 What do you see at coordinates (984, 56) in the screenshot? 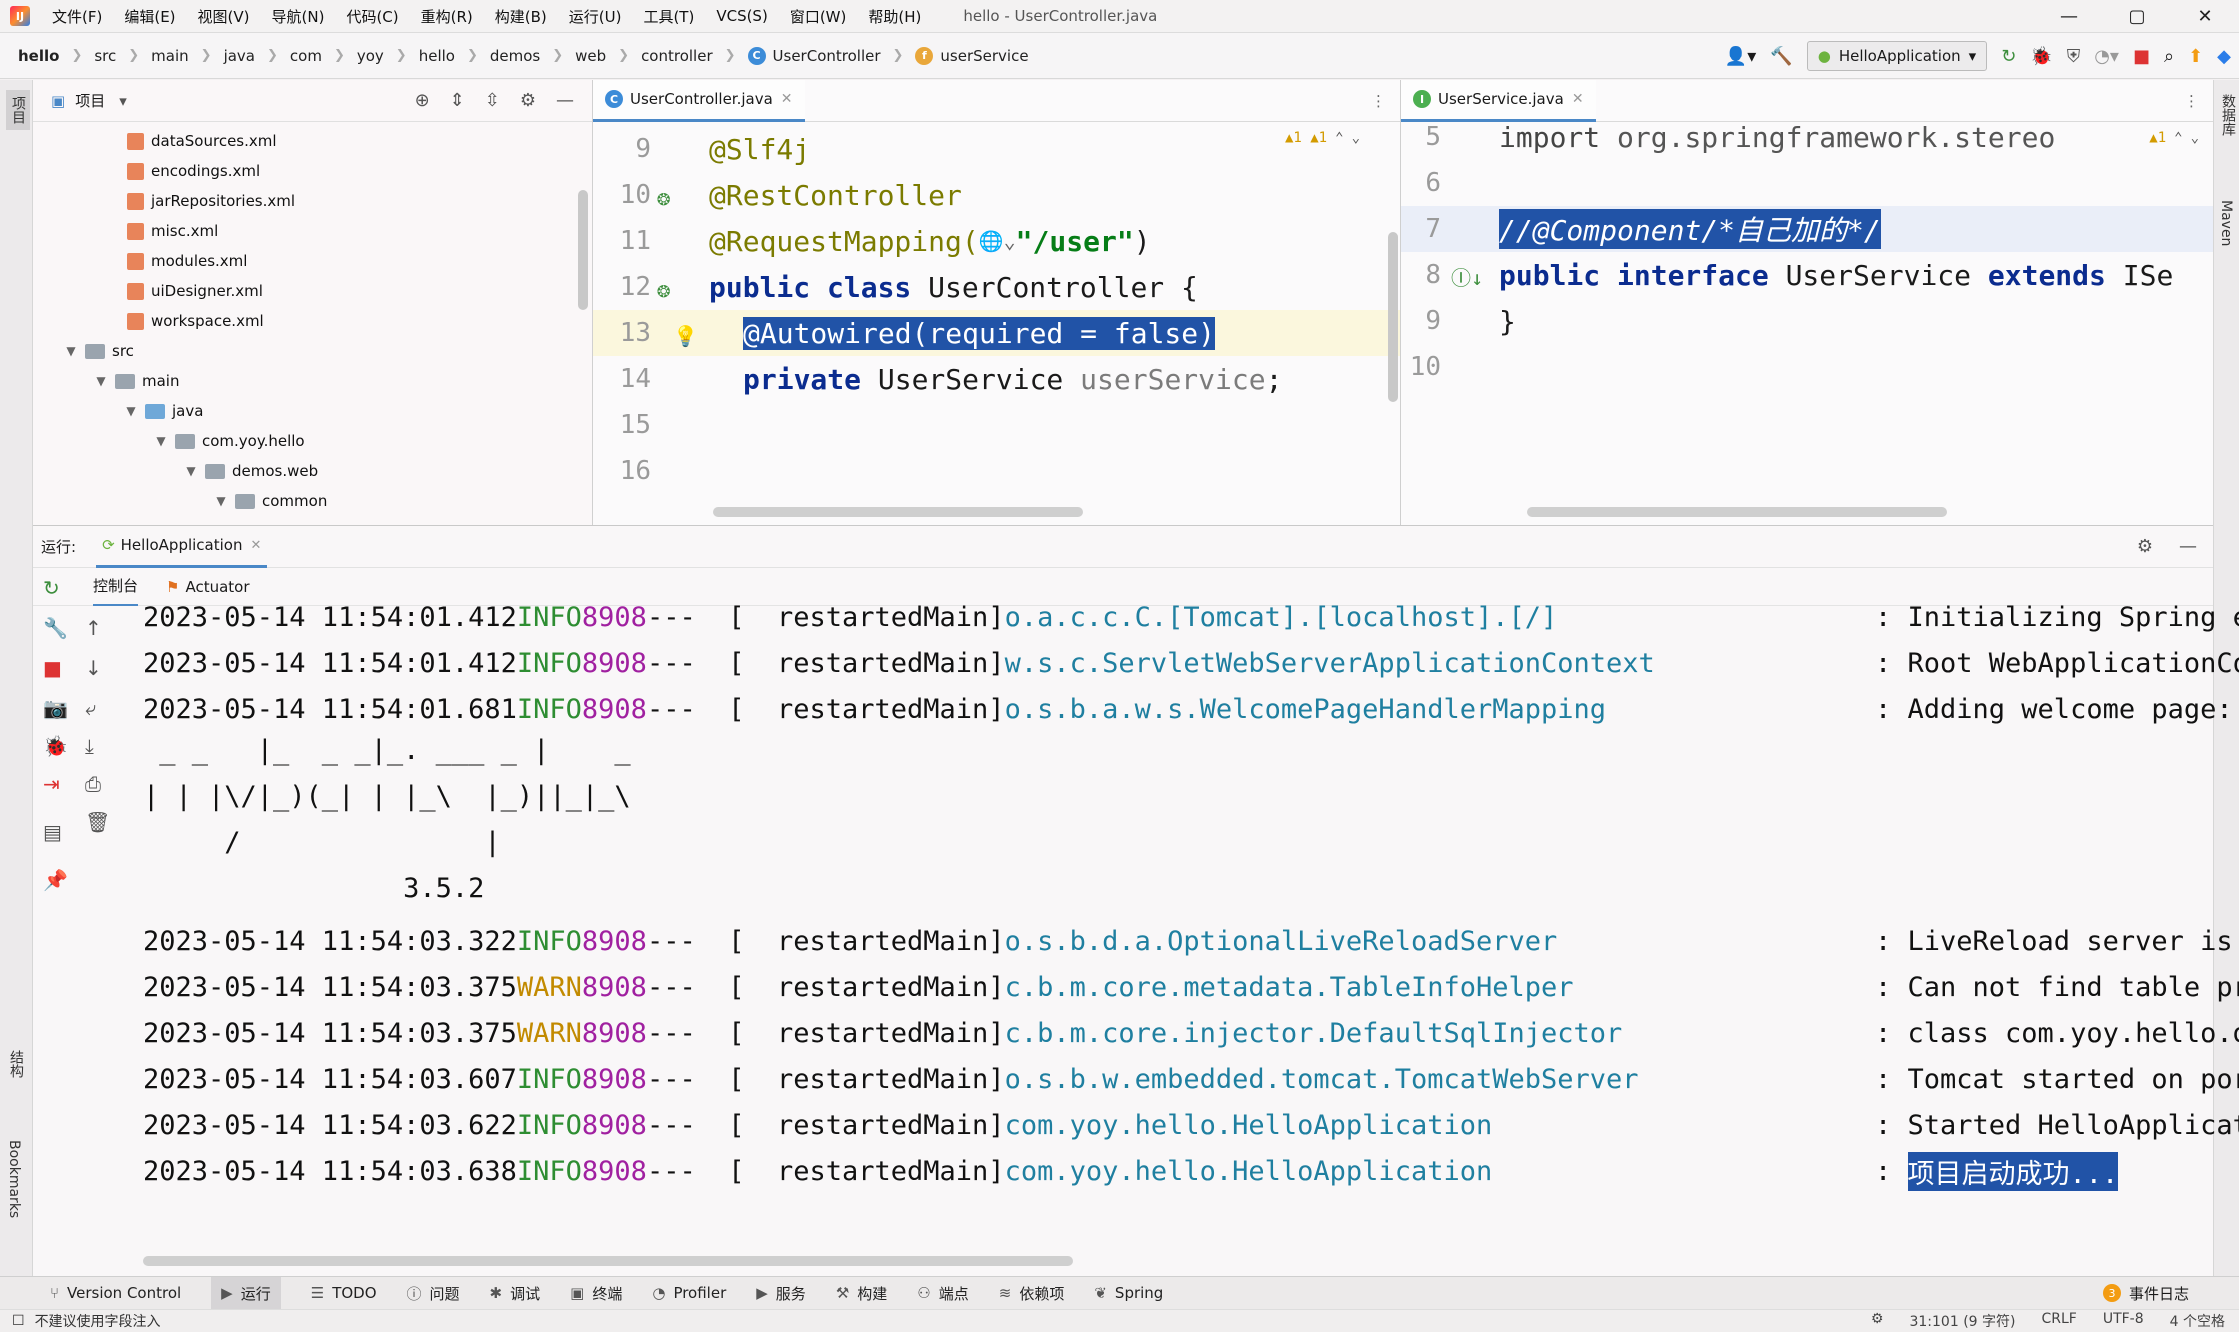
I see `breadcrumb-userservice: userService` at bounding box center [984, 56].